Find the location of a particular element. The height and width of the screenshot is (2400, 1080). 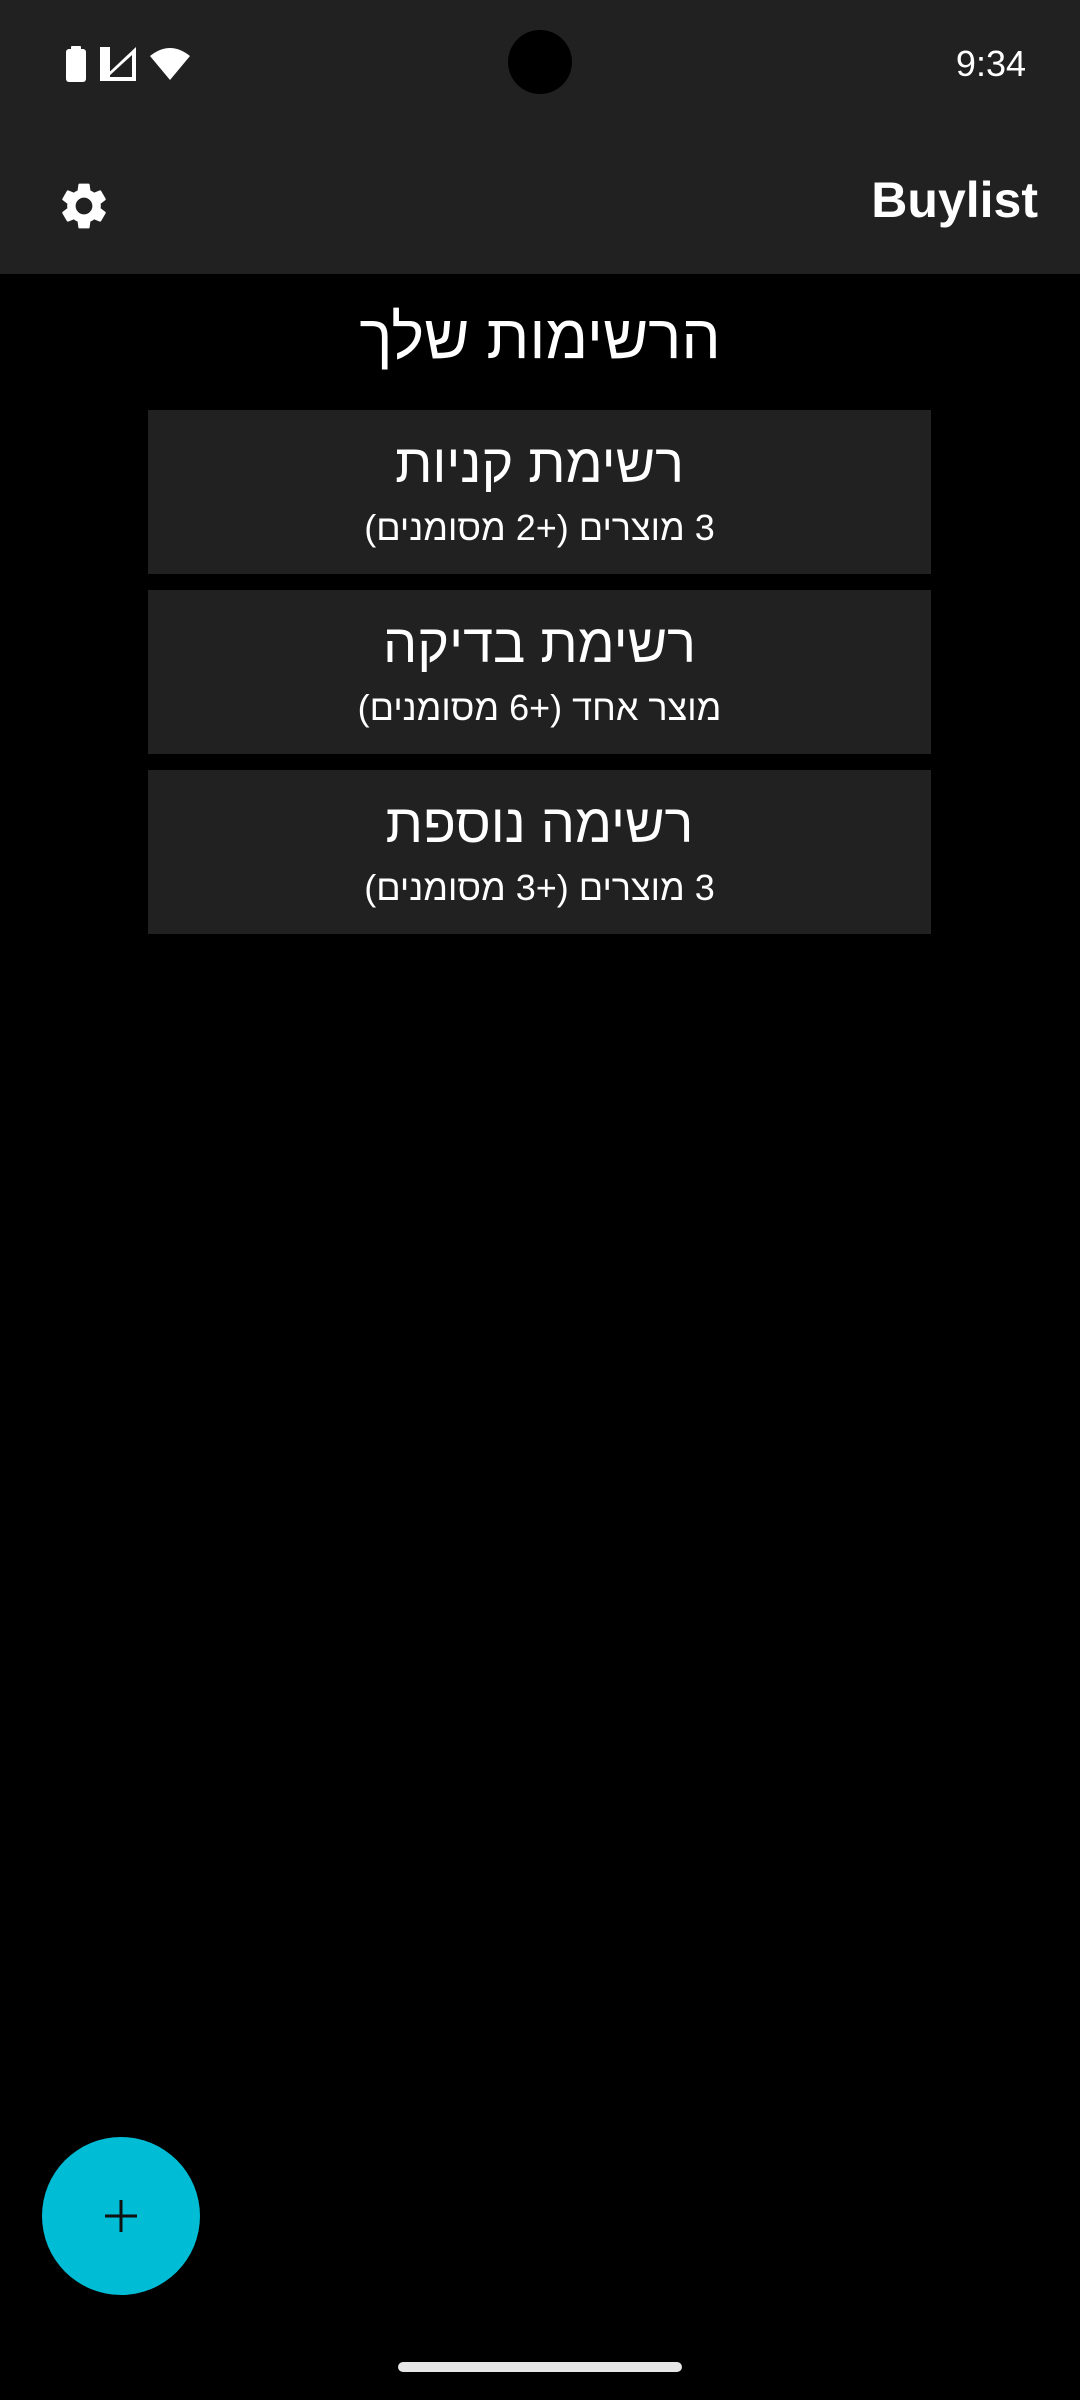

add-list-button is located at coordinates (121, 2216).